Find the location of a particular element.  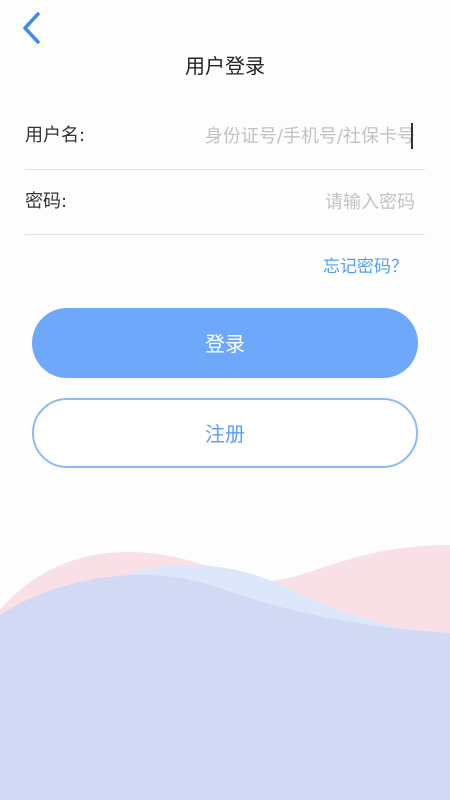

password-label: 密码: is located at coordinates (46, 201).